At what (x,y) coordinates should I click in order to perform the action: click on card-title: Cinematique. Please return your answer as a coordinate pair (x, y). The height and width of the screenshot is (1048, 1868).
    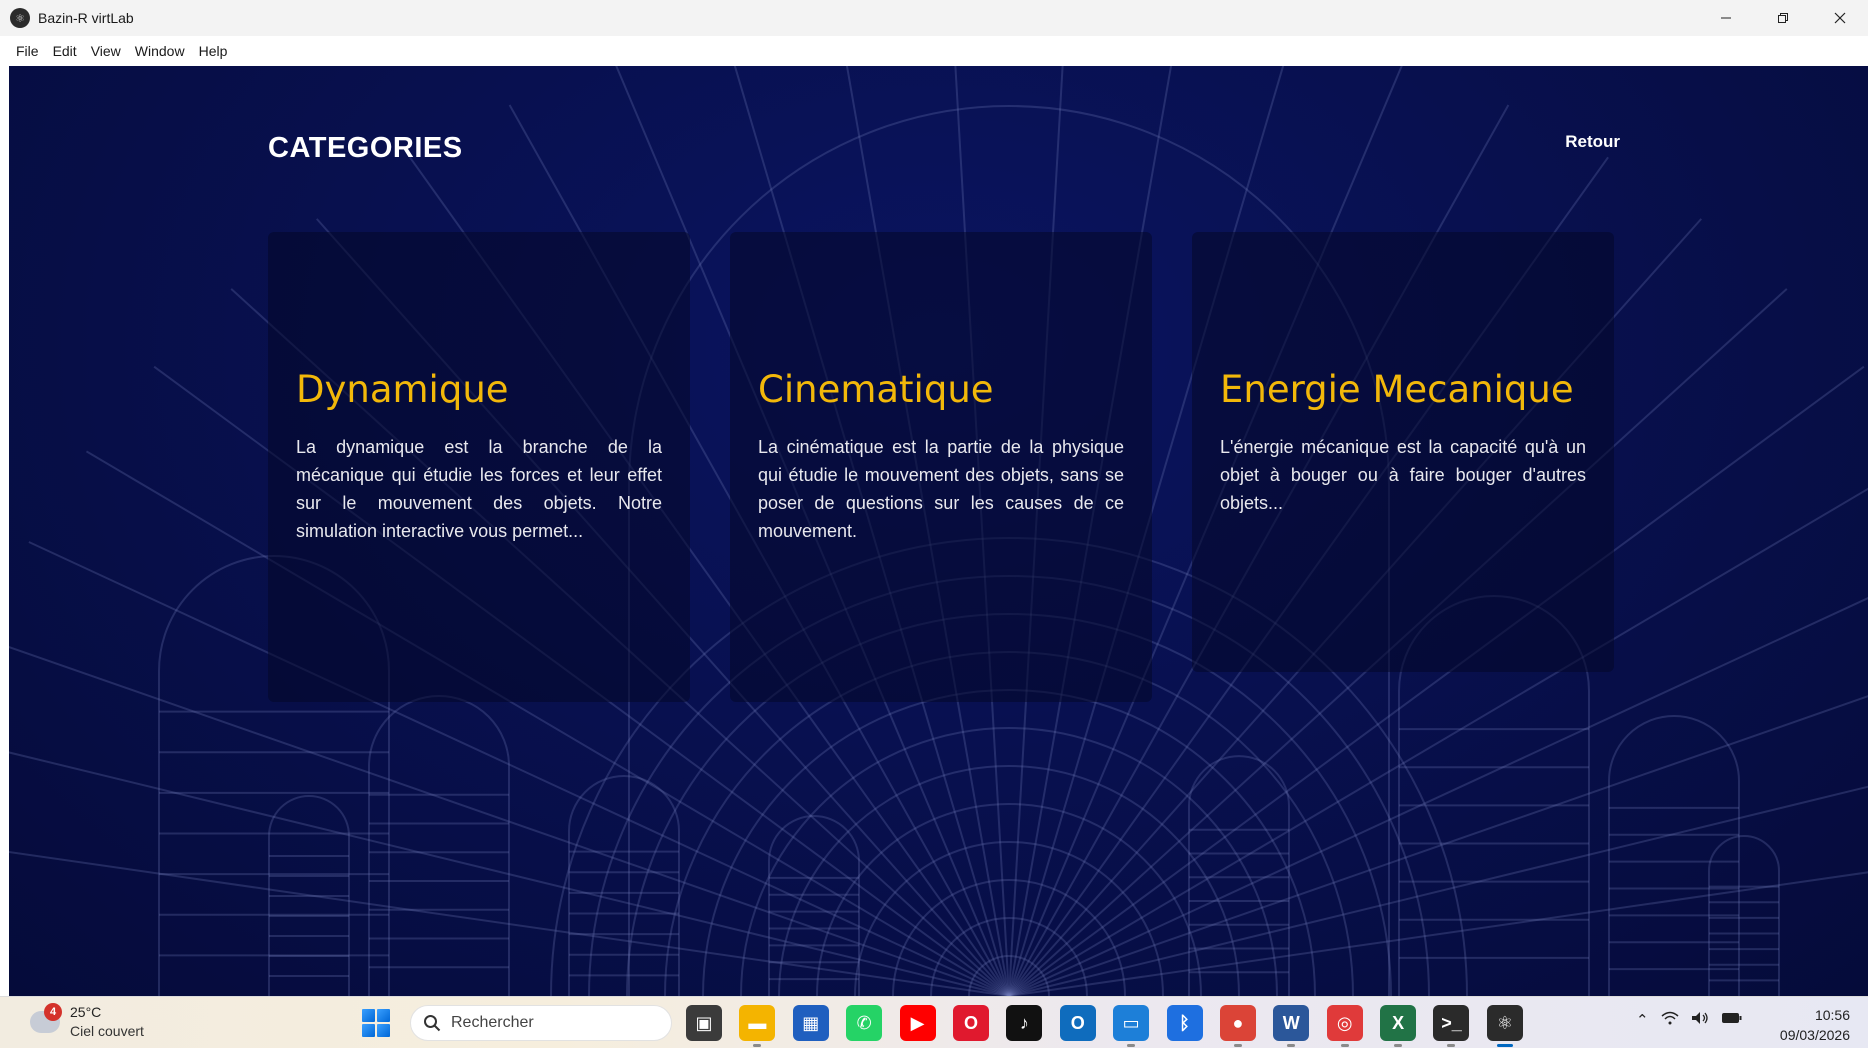
    Looking at the image, I should click on (876, 389).